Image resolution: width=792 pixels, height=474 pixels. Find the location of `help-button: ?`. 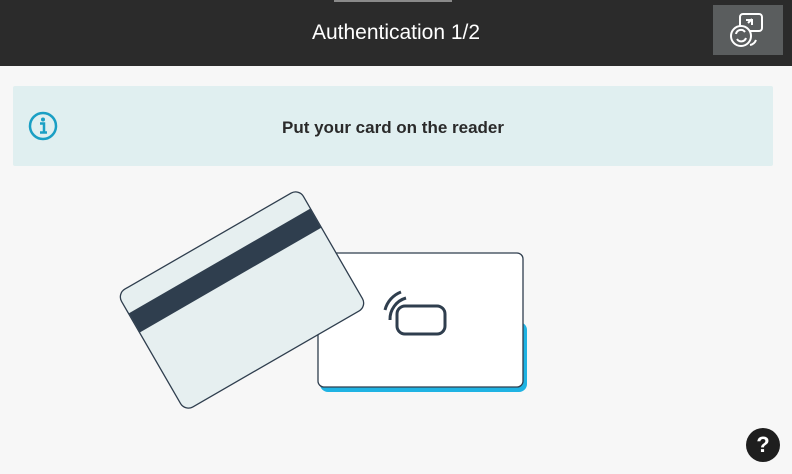

help-button: ? is located at coordinates (763, 445).